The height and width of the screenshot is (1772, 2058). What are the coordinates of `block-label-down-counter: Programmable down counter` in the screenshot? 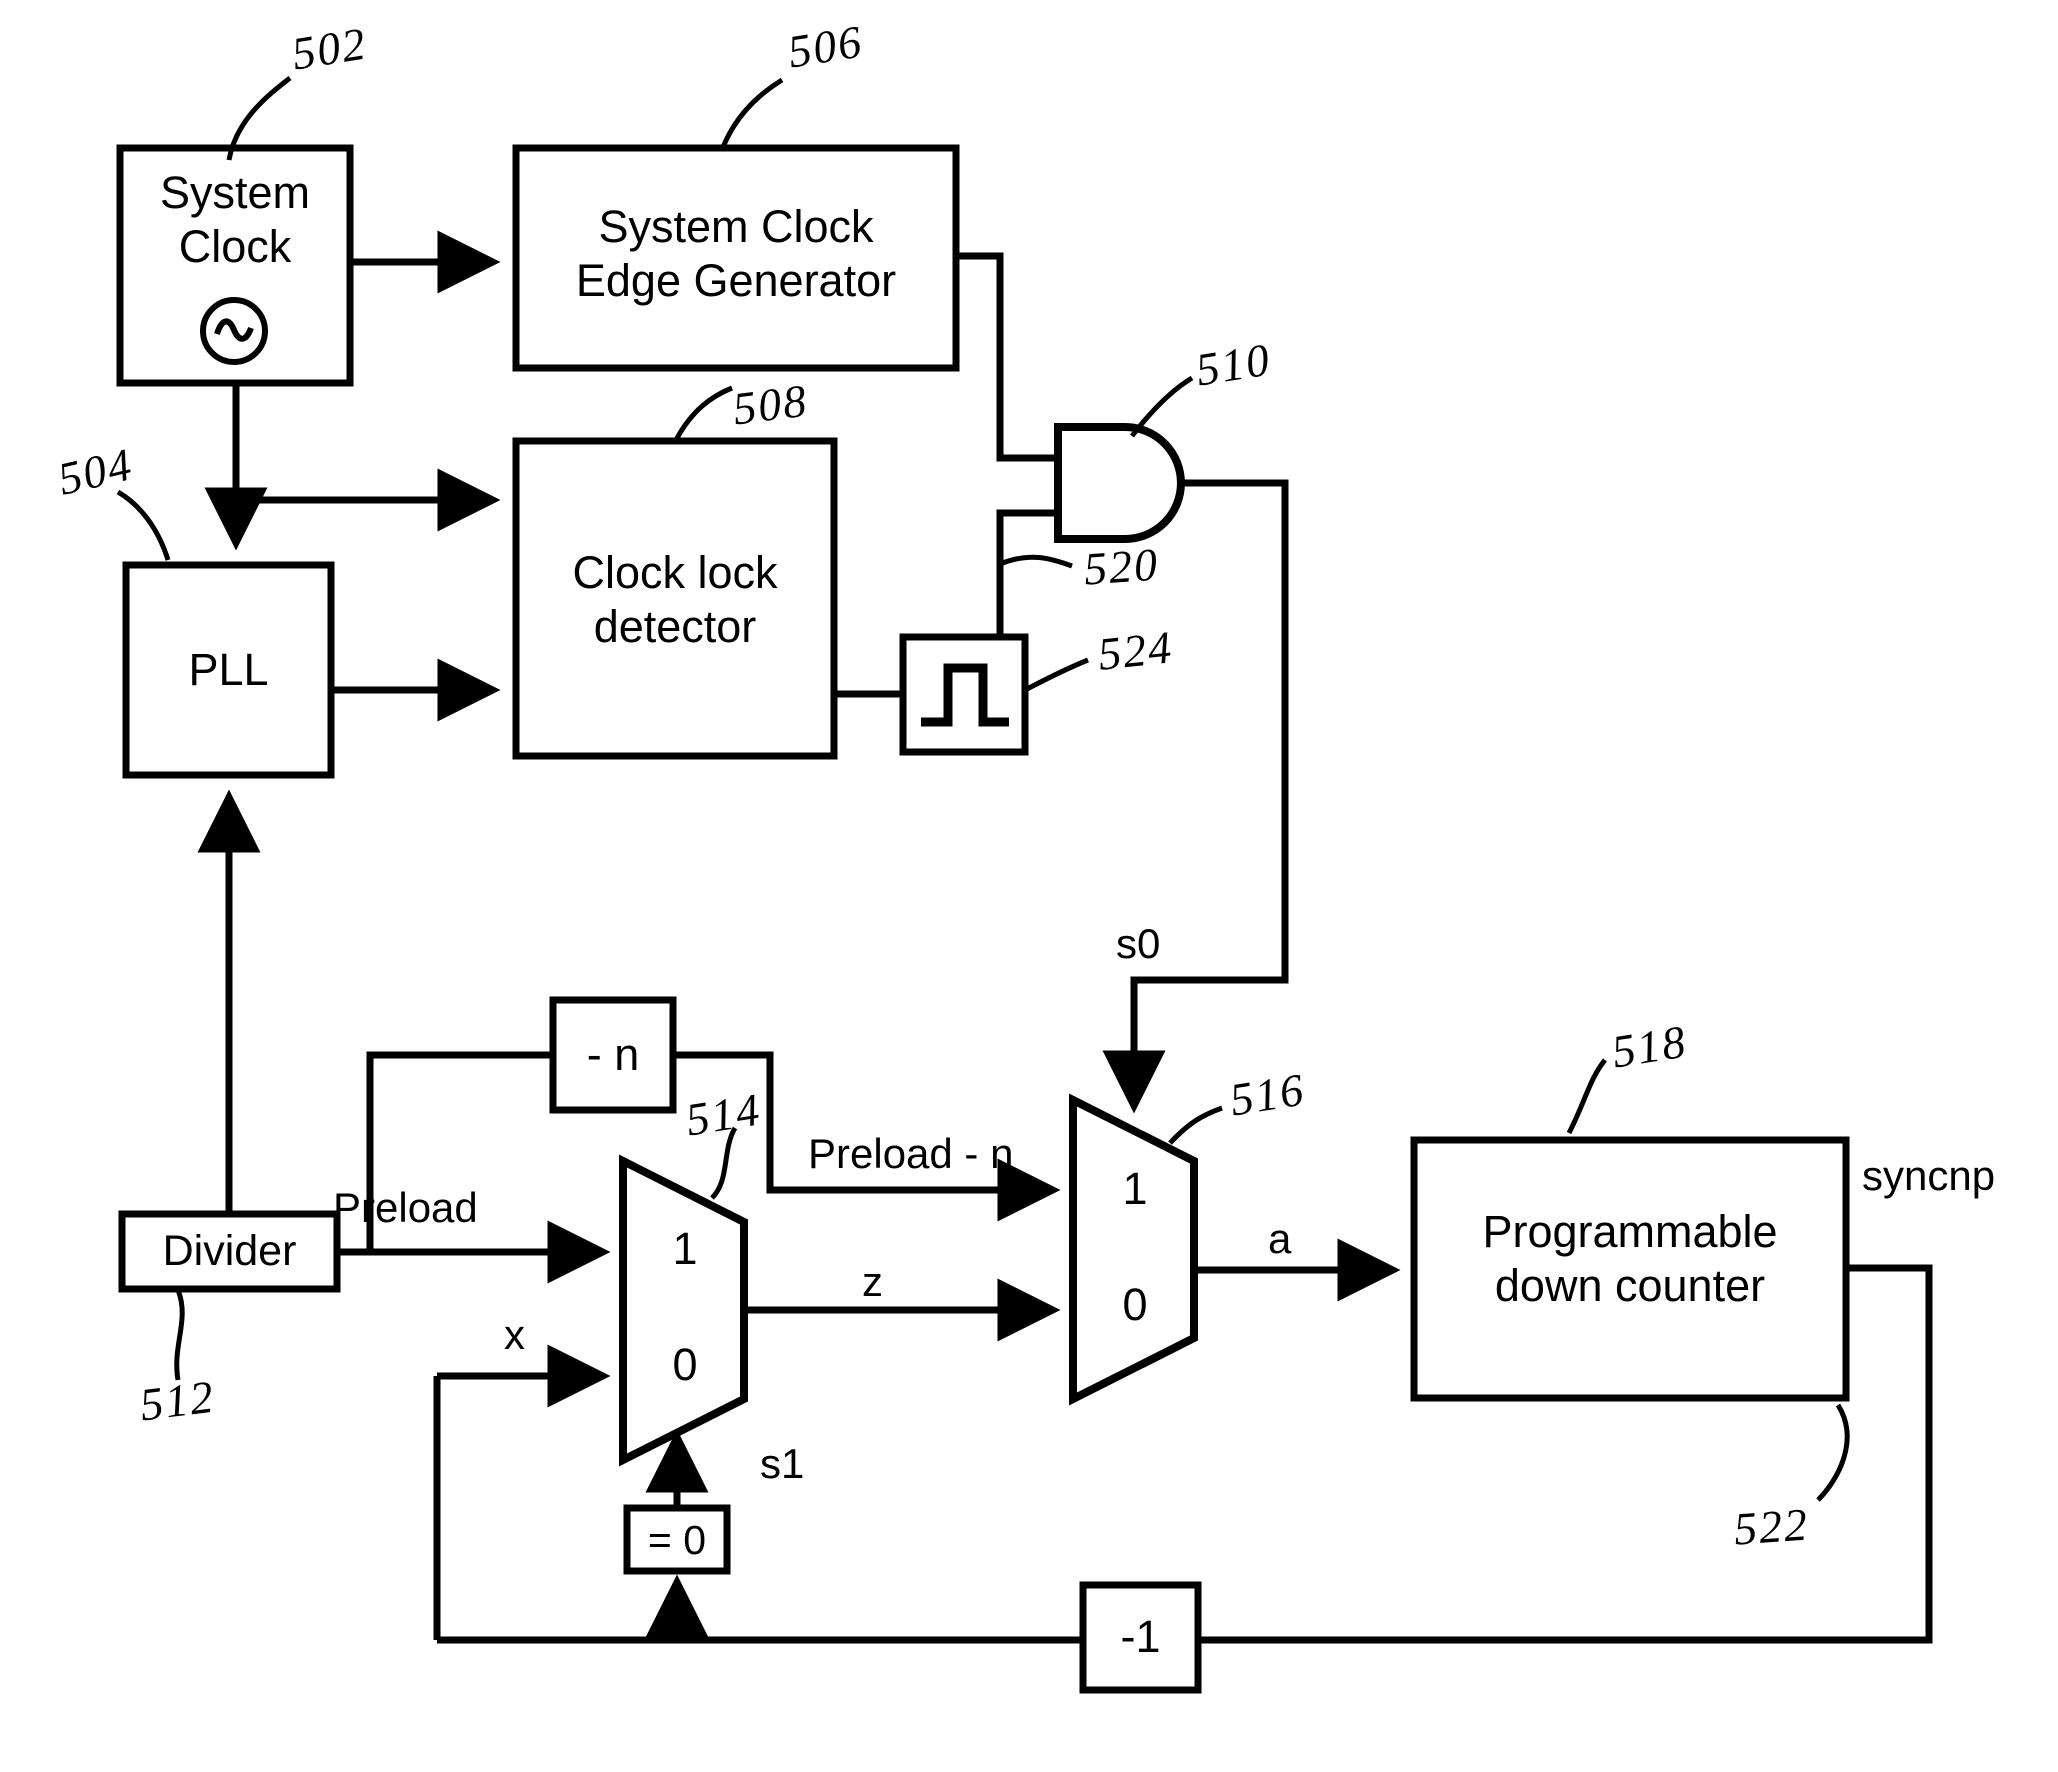 It's located at (1630, 1258).